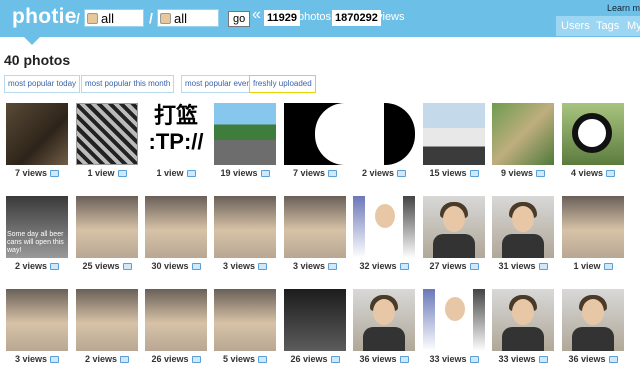  I want to click on view-count: 9 views, so click(523, 173).